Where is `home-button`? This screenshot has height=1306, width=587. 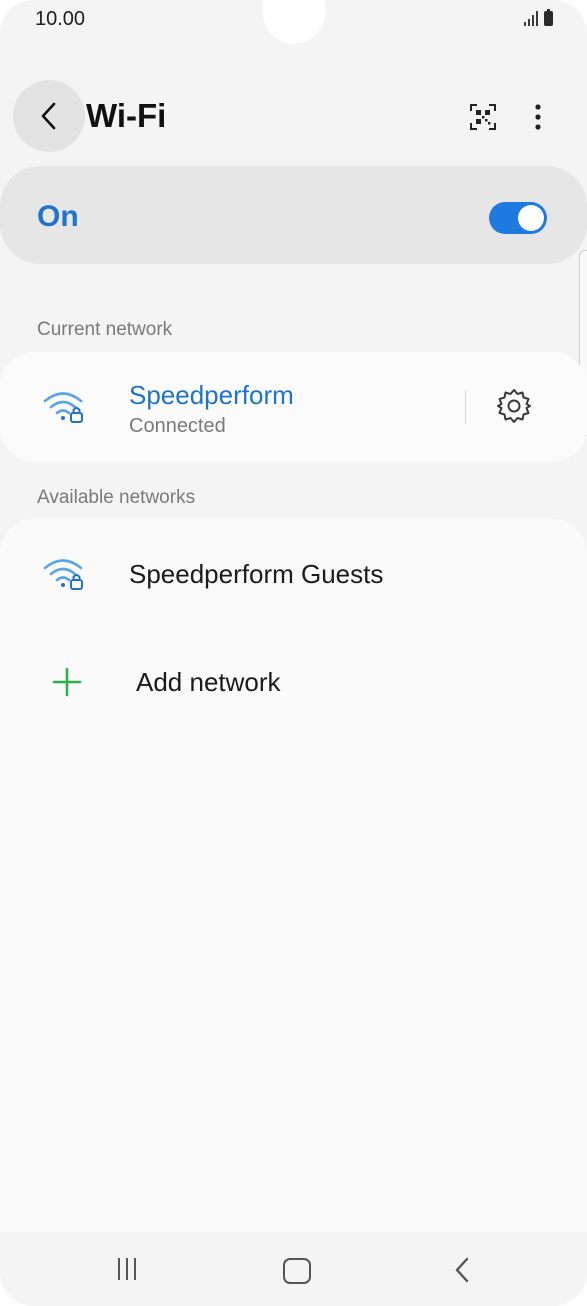 home-button is located at coordinates (297, 1271).